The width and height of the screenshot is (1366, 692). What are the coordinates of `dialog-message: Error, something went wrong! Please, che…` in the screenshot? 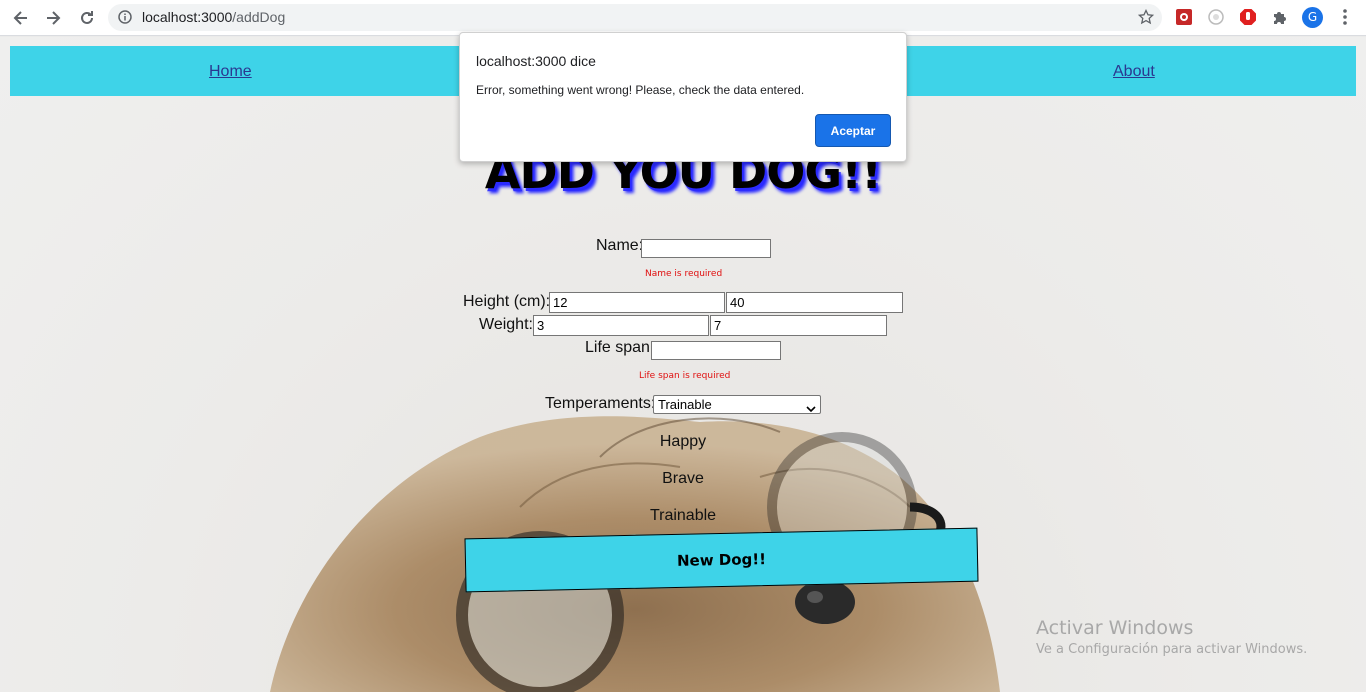 It's located at (640, 90).